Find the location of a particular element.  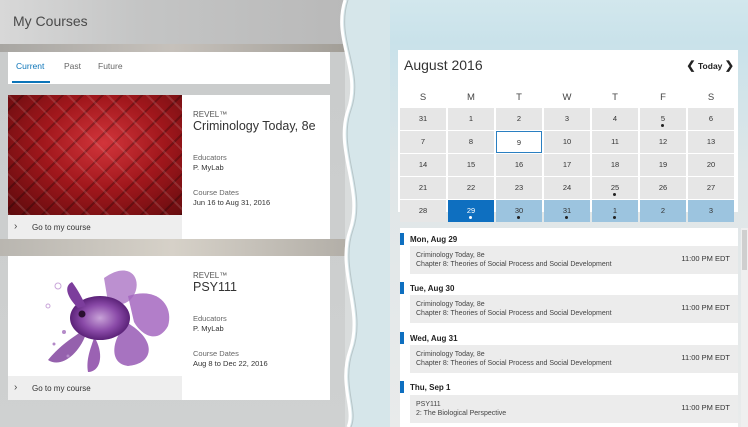

calendar-day: 5 is located at coordinates (663, 119).